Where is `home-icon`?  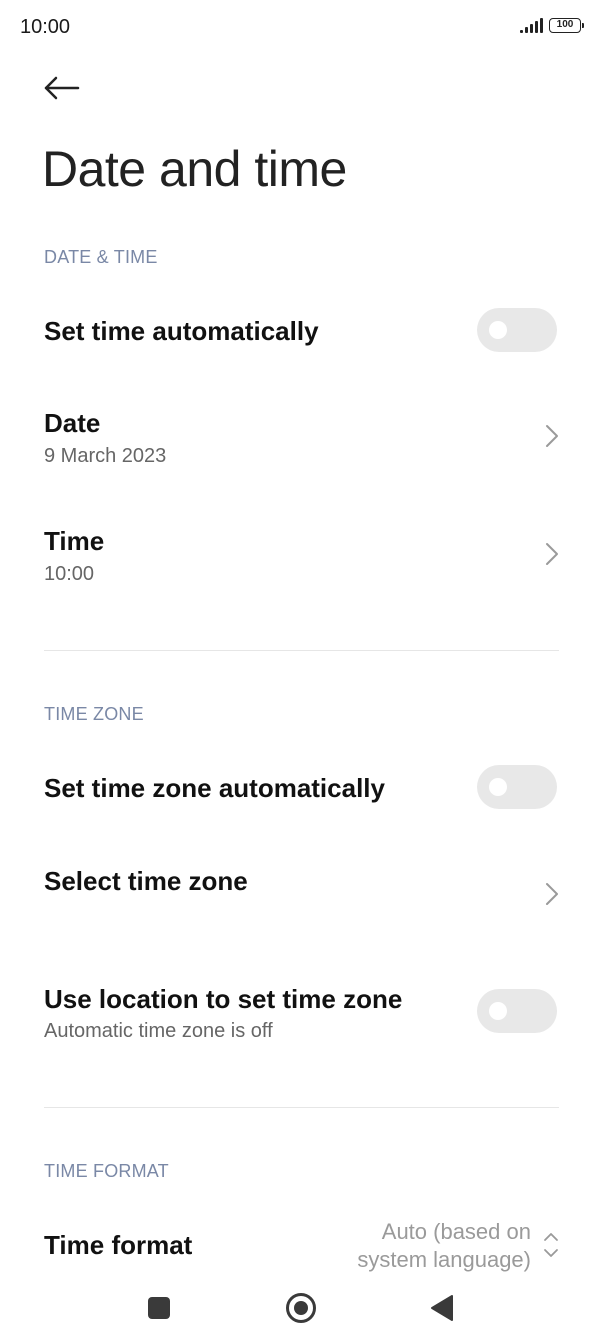 home-icon is located at coordinates (301, 1308).